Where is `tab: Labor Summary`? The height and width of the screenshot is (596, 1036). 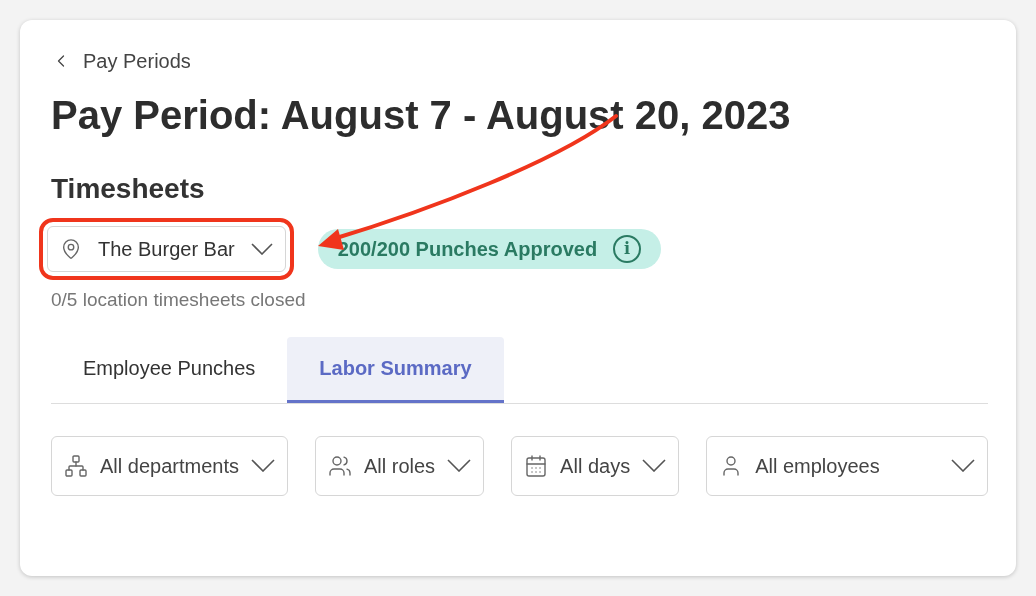 tab: Labor Summary is located at coordinates (395, 369).